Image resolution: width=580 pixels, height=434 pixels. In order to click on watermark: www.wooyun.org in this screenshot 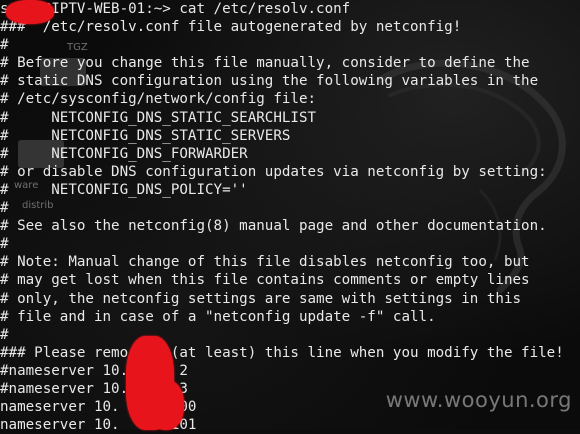, I will do `click(478, 400)`.